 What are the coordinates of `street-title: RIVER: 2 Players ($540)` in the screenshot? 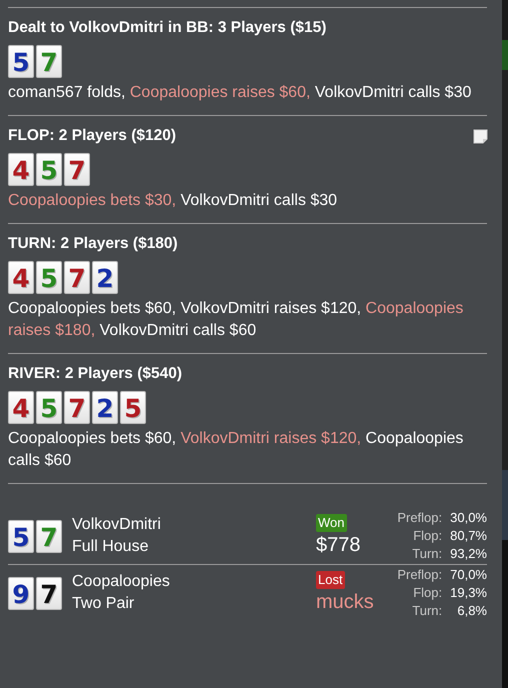 It's located at (95, 374).